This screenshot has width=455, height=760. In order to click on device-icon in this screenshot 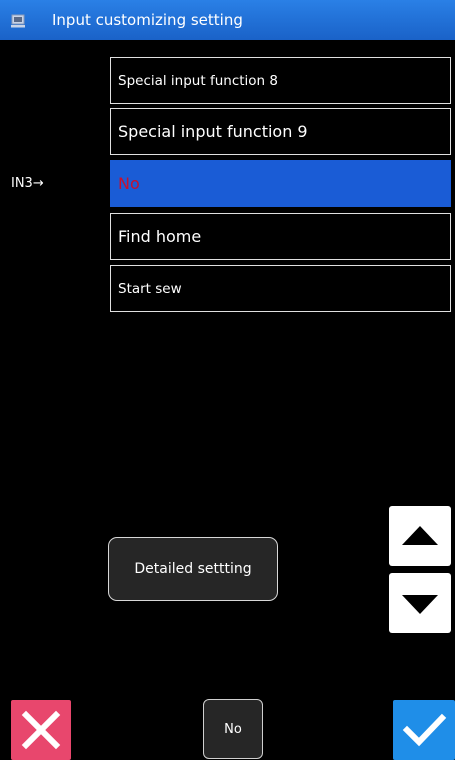, I will do `click(18, 20)`.